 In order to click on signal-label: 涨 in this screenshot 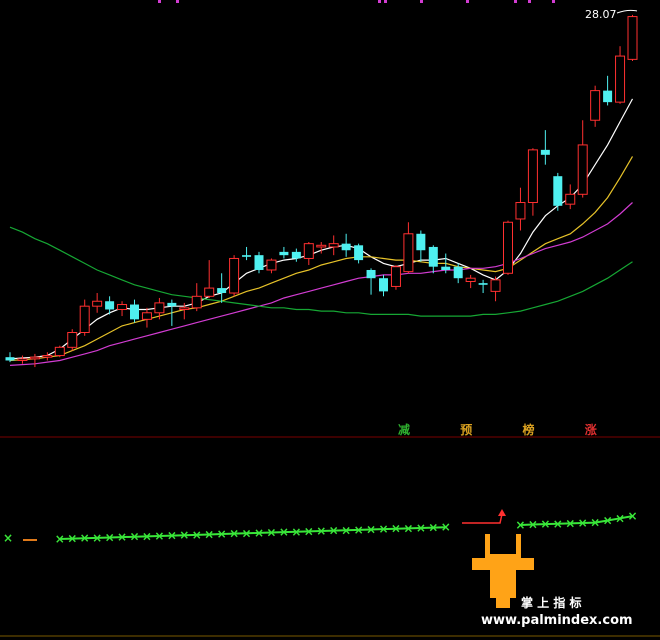, I will do `click(591, 429)`.